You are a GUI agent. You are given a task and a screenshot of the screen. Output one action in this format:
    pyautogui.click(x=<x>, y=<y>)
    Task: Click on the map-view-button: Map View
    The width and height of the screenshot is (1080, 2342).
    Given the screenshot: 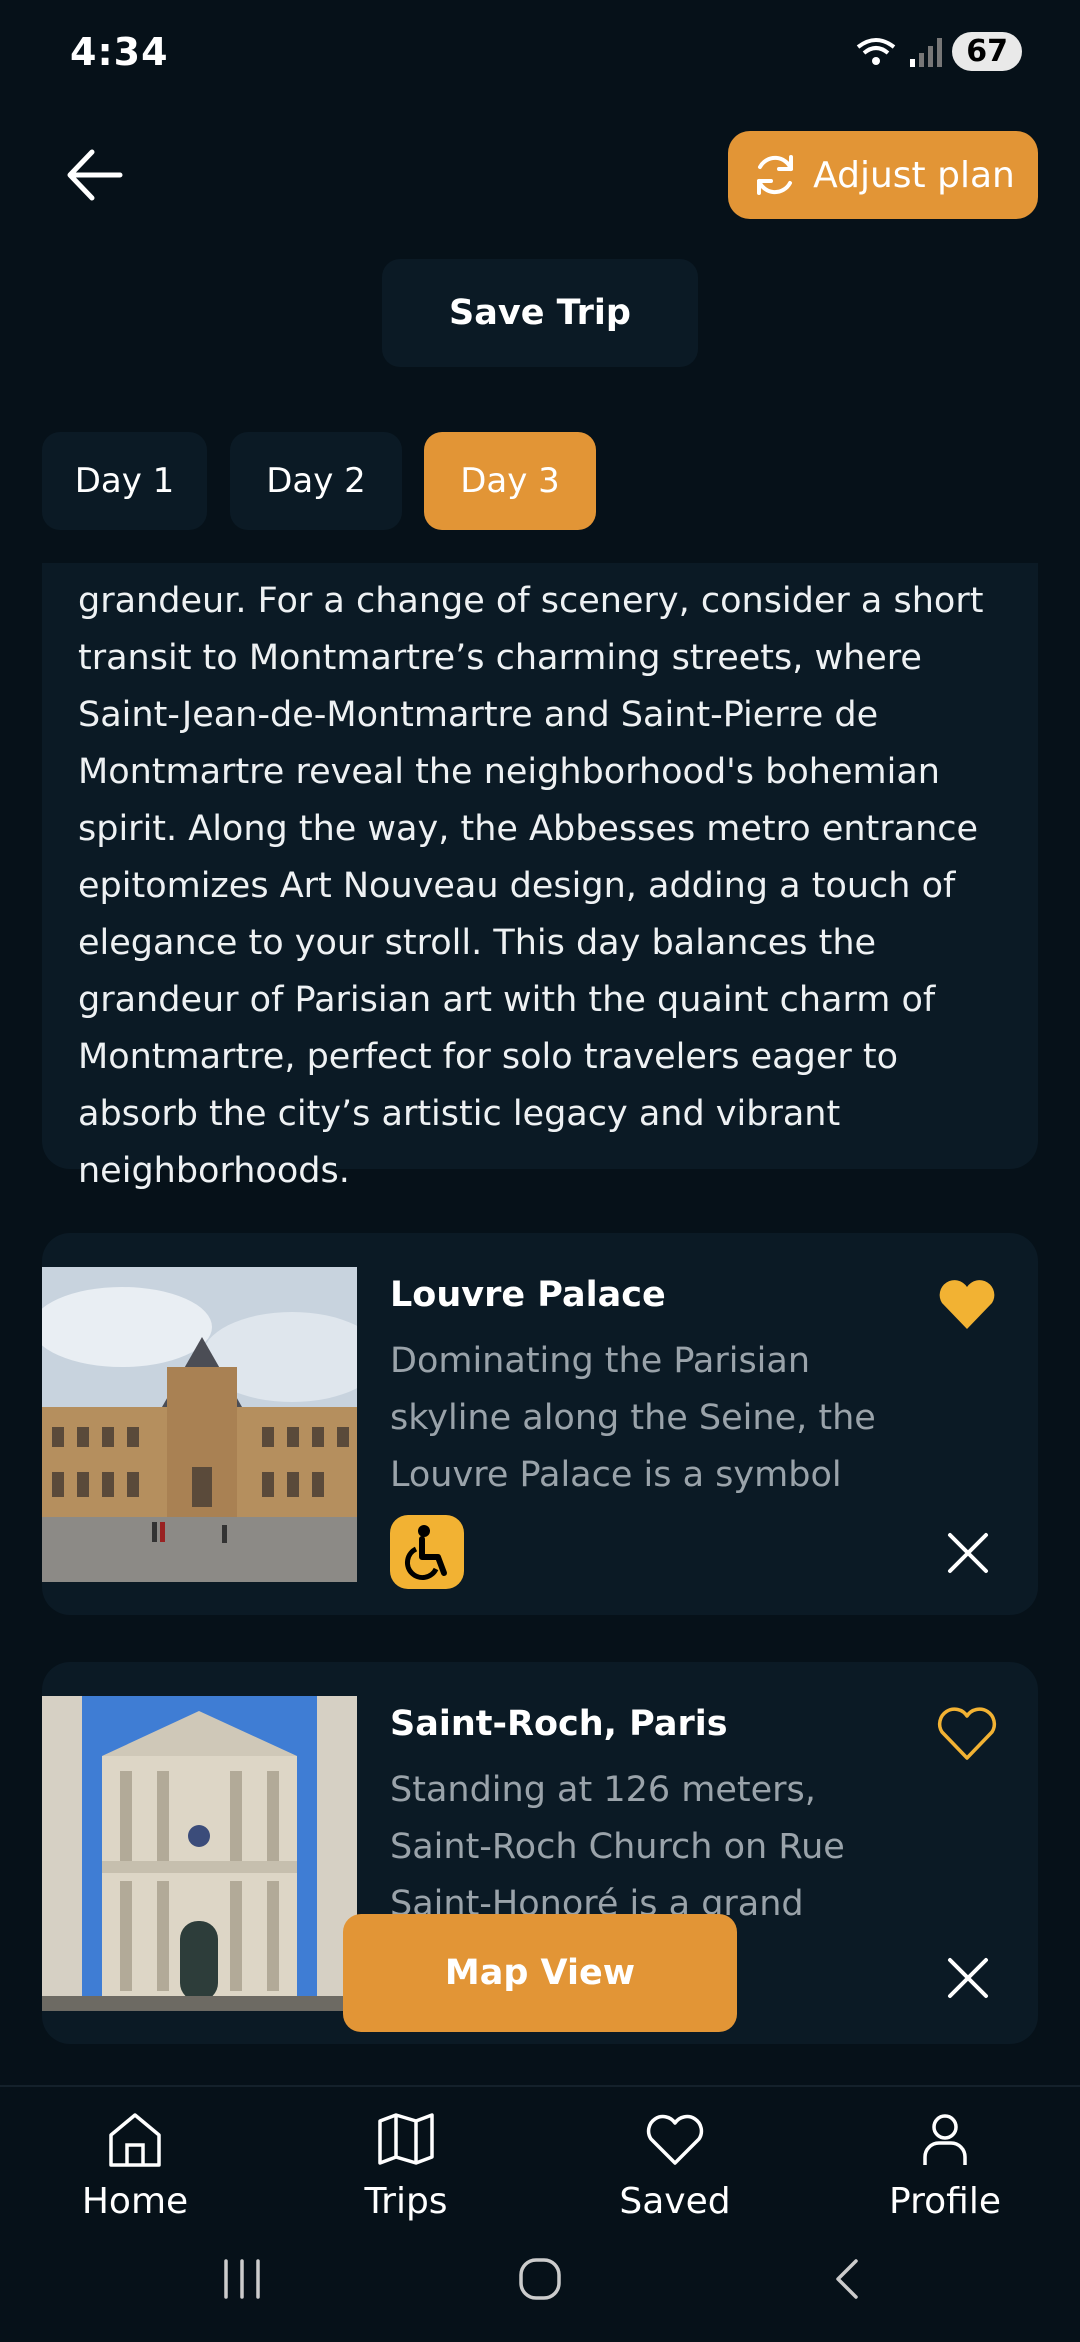 What is the action you would take?
    pyautogui.click(x=540, y=1973)
    